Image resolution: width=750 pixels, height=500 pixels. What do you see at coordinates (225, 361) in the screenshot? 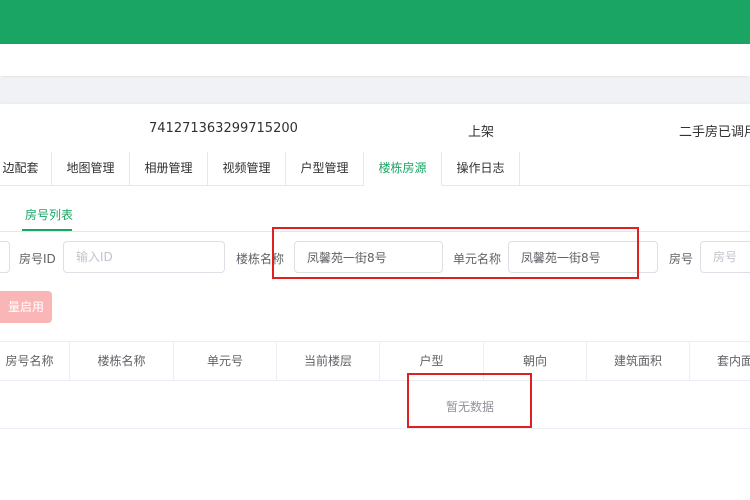
I see `col-unit-no: 单元号` at bounding box center [225, 361].